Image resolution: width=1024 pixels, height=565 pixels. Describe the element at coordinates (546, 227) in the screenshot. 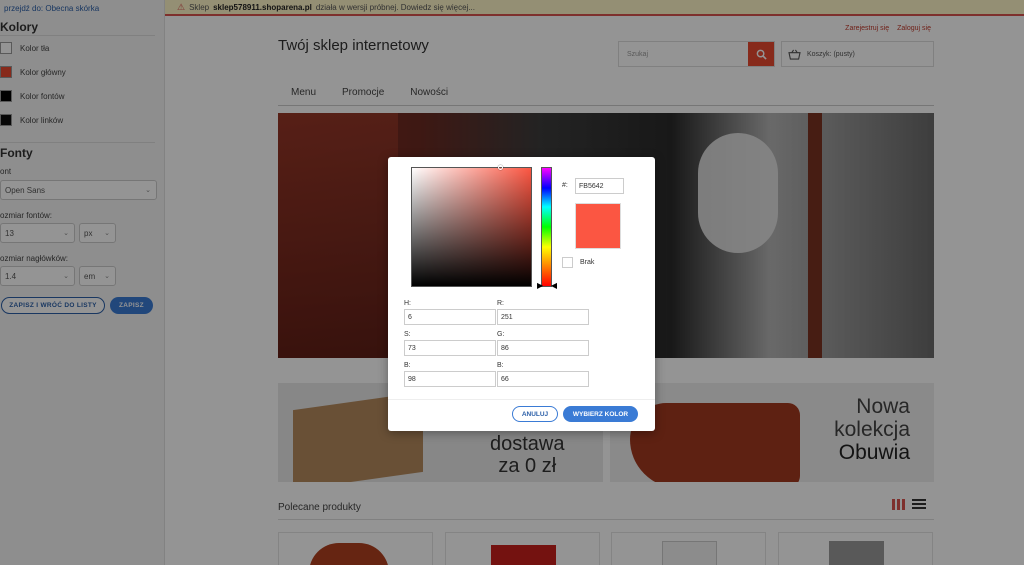

I see `hue-slider` at that location.